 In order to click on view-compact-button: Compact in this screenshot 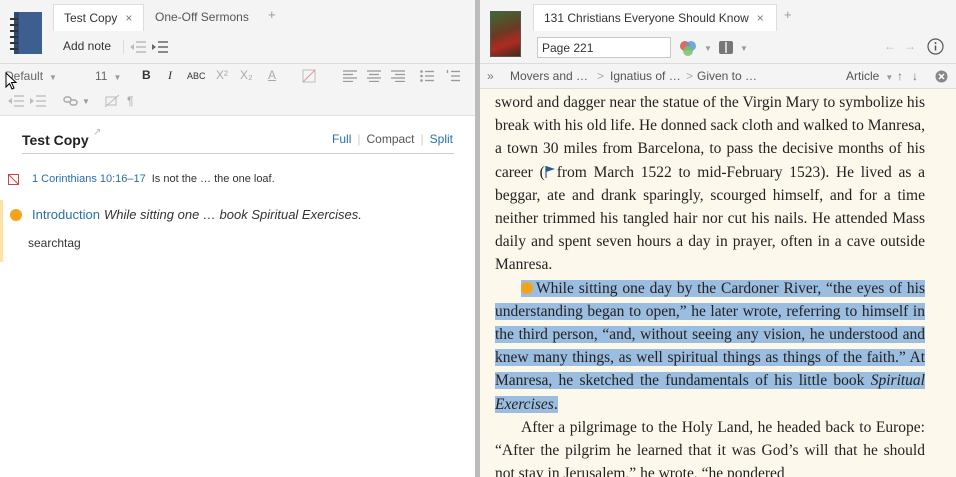, I will do `click(391, 139)`.